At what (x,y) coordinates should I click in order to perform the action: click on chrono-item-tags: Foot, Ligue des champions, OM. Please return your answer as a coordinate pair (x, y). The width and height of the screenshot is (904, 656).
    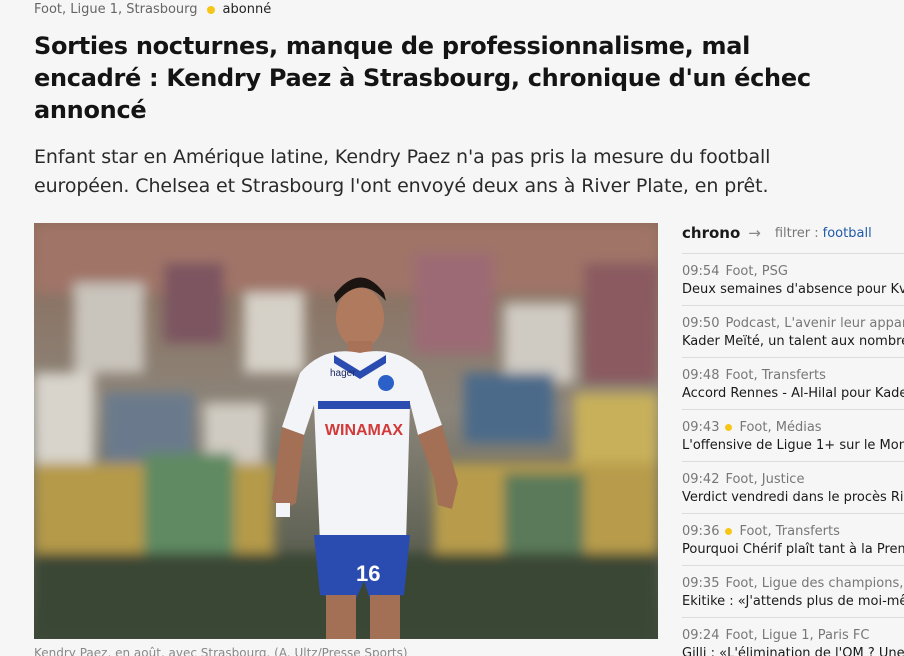
    Looking at the image, I should click on (814, 583).